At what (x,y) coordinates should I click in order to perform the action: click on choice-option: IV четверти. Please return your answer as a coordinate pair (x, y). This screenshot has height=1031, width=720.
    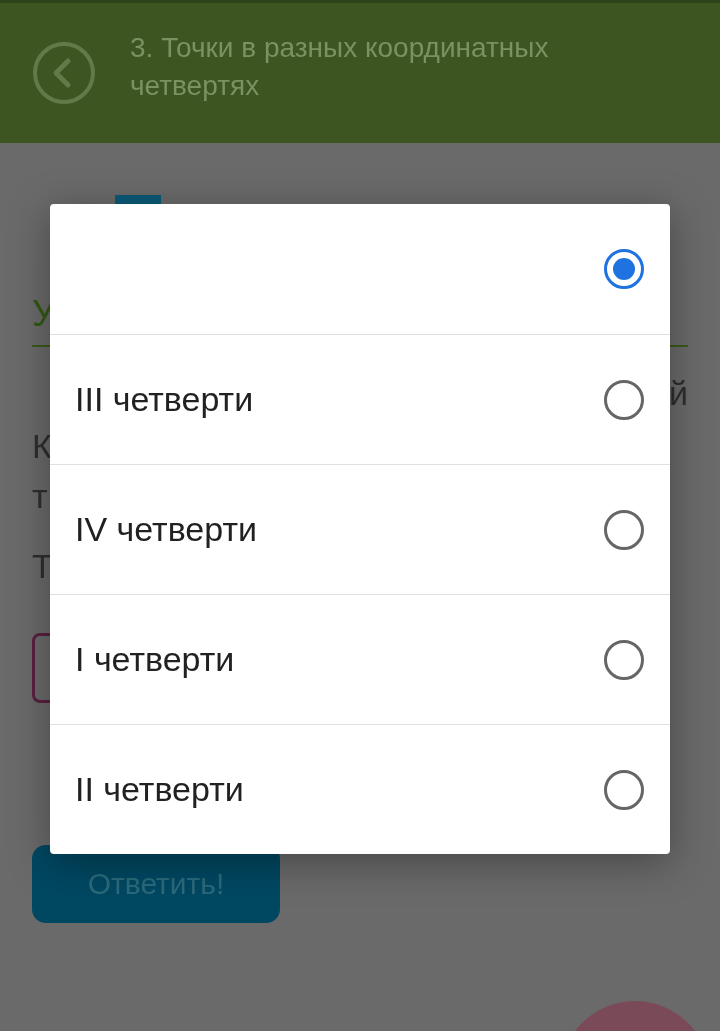
    Looking at the image, I should click on (360, 529).